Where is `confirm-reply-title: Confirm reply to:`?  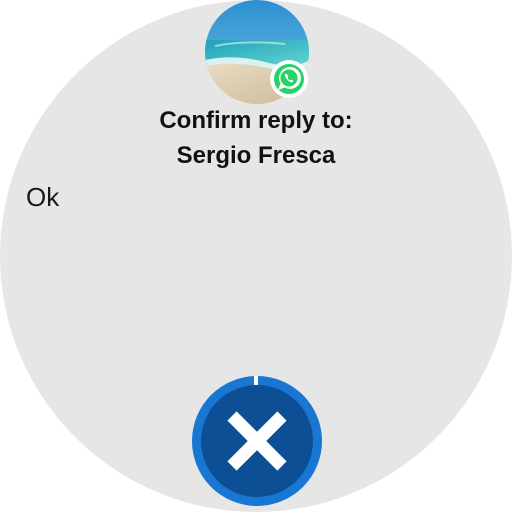
confirm-reply-title: Confirm reply to: is located at coordinates (256, 120).